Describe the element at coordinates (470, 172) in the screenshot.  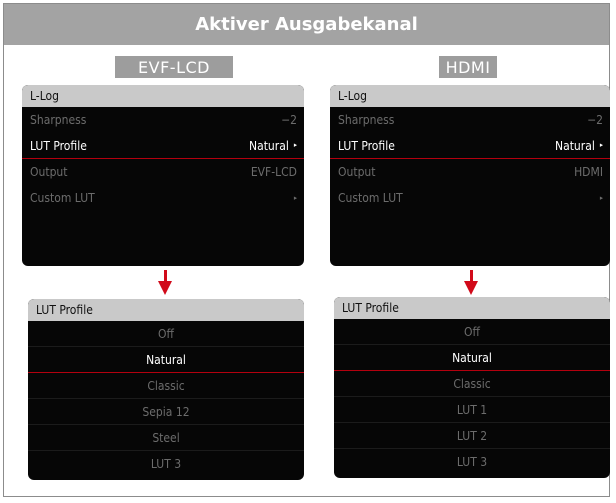
I see `menu-row-output: Output HDMI` at that location.